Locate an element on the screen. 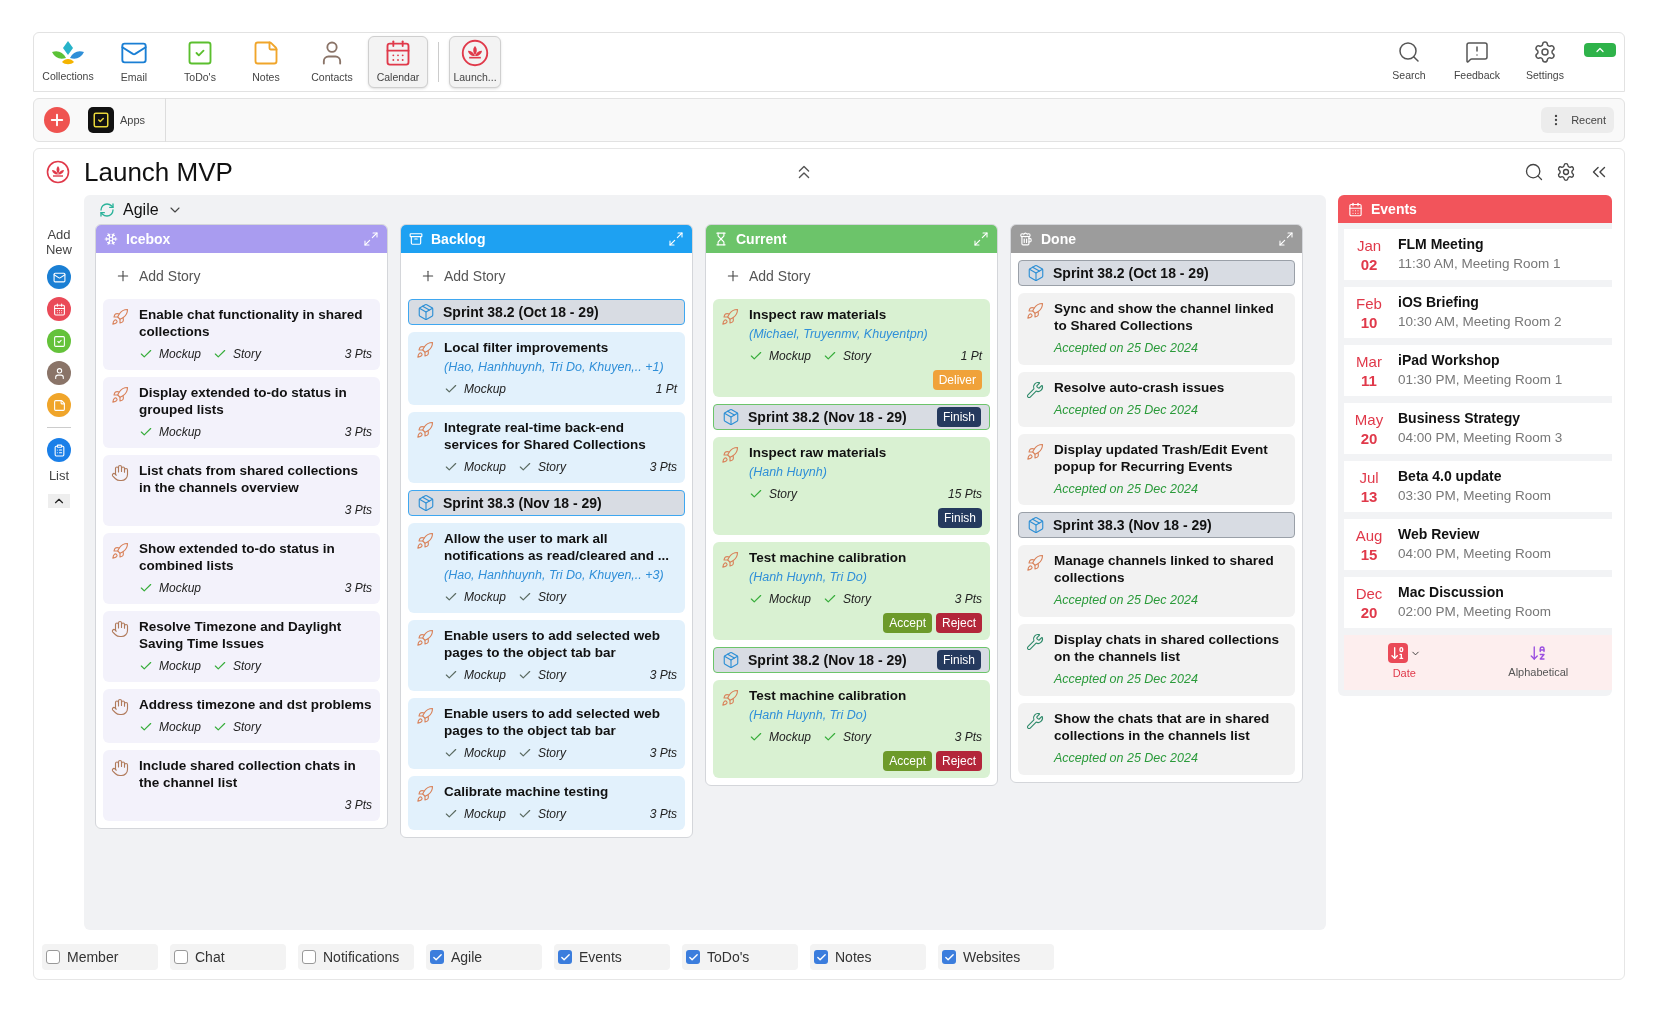 Image resolution: width=1658 pixels, height=1012 pixels. story-card: Display extended to-do status in grouped lists Mockup 3 Pts is located at coordinates (241, 412).